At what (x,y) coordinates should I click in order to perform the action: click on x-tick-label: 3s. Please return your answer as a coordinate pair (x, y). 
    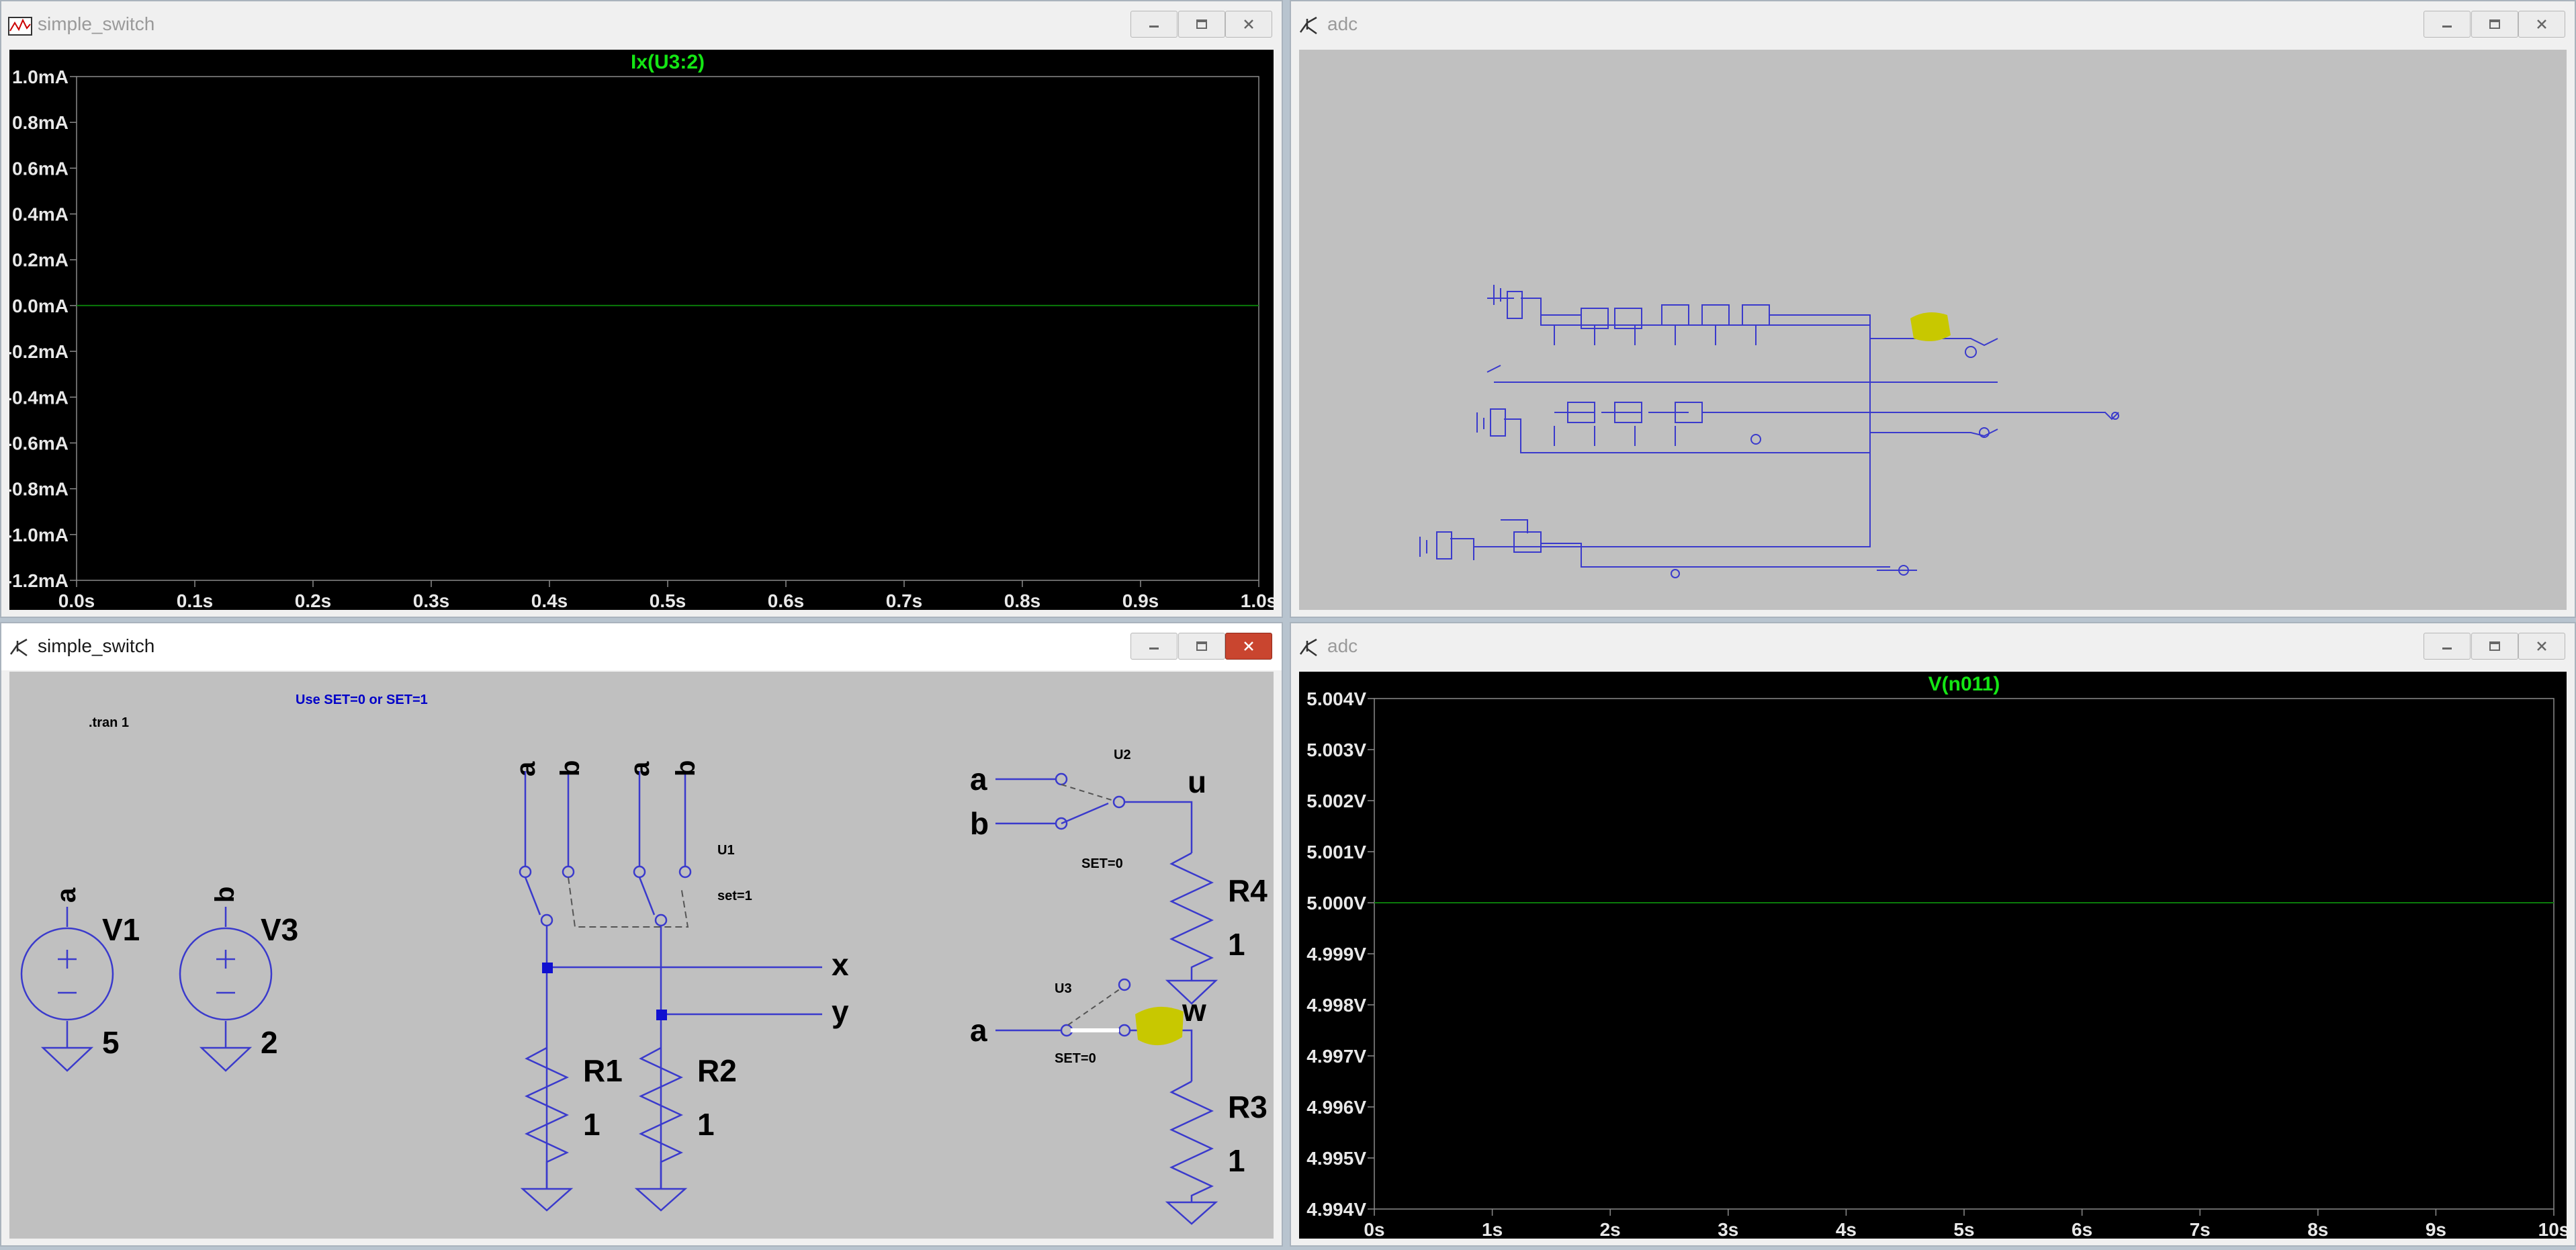
    Looking at the image, I should click on (1728, 1229).